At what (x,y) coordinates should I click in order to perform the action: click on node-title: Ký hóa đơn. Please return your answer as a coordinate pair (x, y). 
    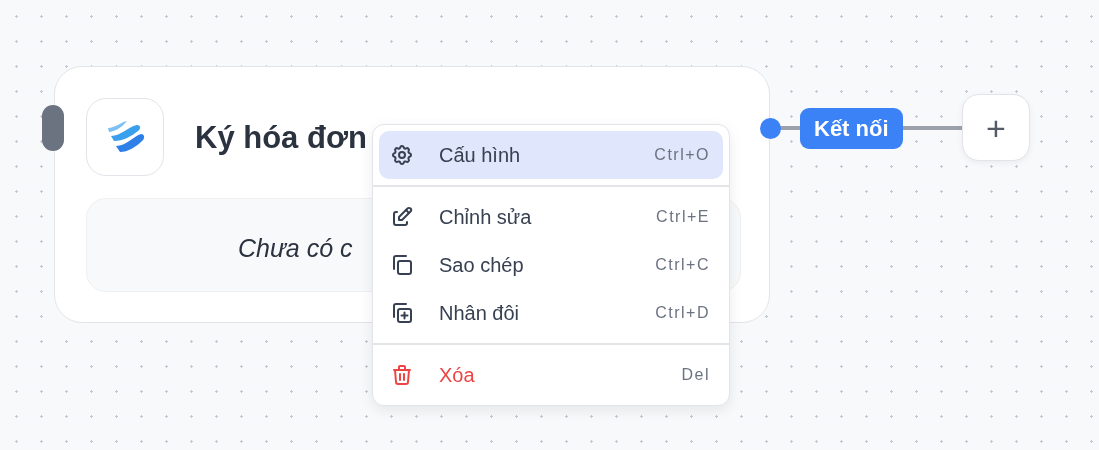
    Looking at the image, I should click on (281, 138).